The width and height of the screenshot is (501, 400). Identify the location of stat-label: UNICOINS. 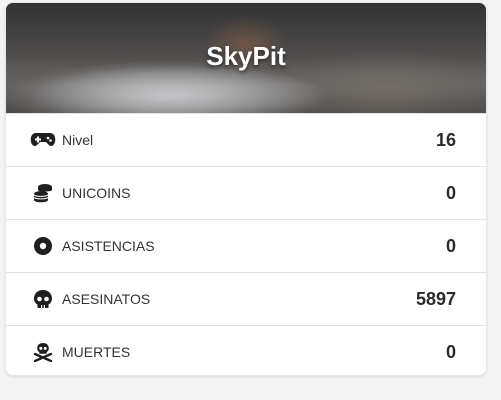
(96, 193).